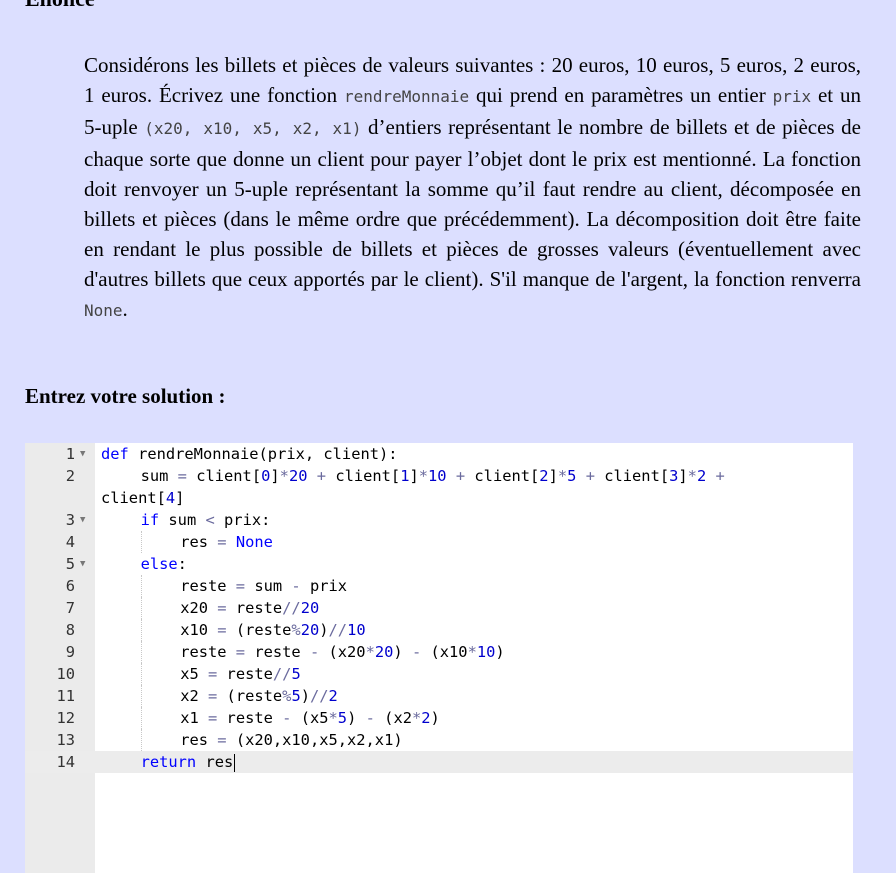  Describe the element at coordinates (60, 6) in the screenshot. I see `statement-heading: Enoncé` at that location.